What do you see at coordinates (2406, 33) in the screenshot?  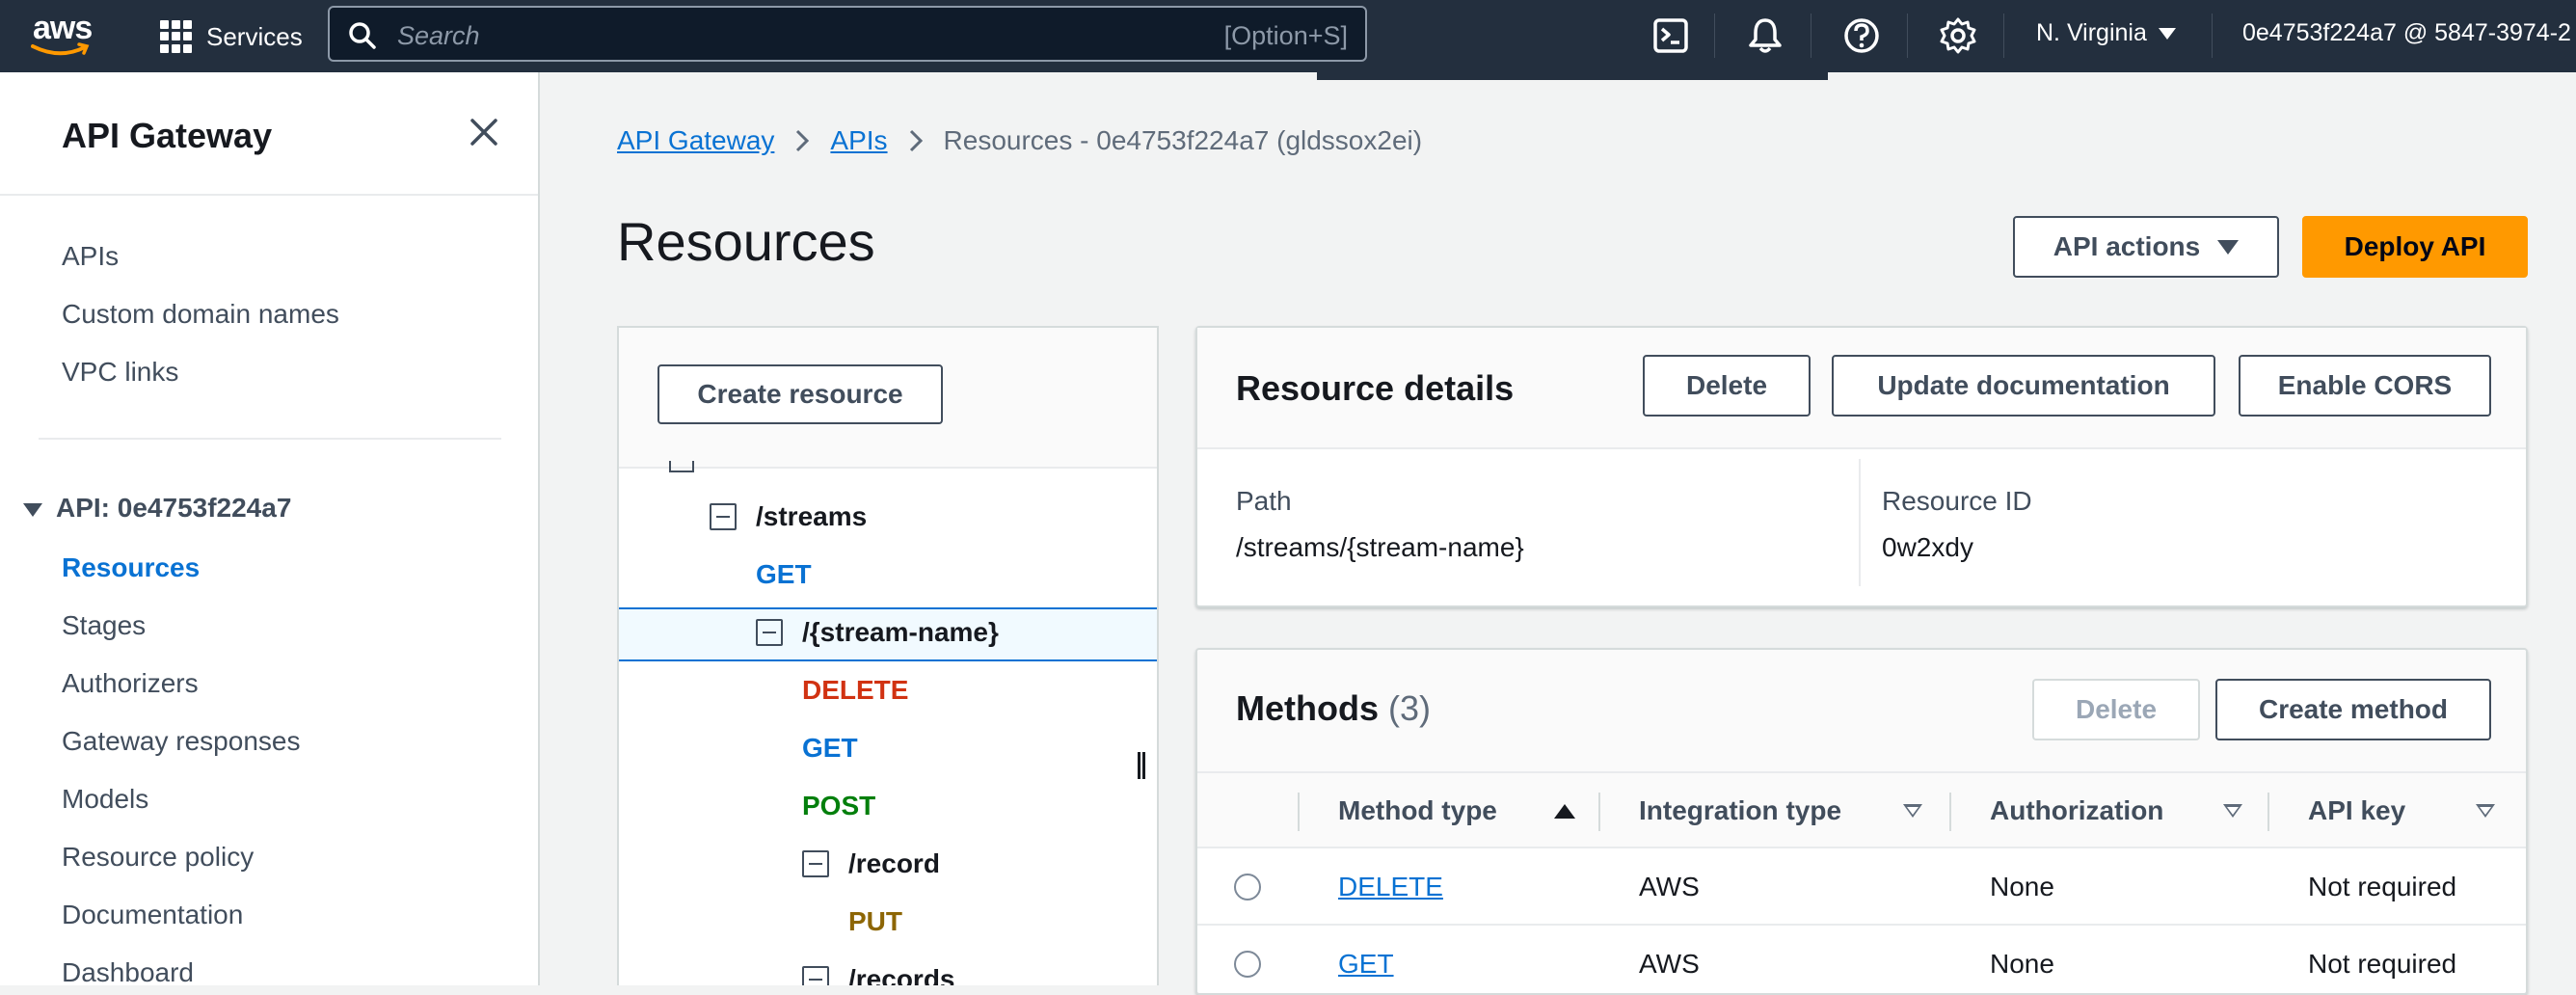 I see `account-menu: 0e4753f224a7 @ 5847-3974-2` at bounding box center [2406, 33].